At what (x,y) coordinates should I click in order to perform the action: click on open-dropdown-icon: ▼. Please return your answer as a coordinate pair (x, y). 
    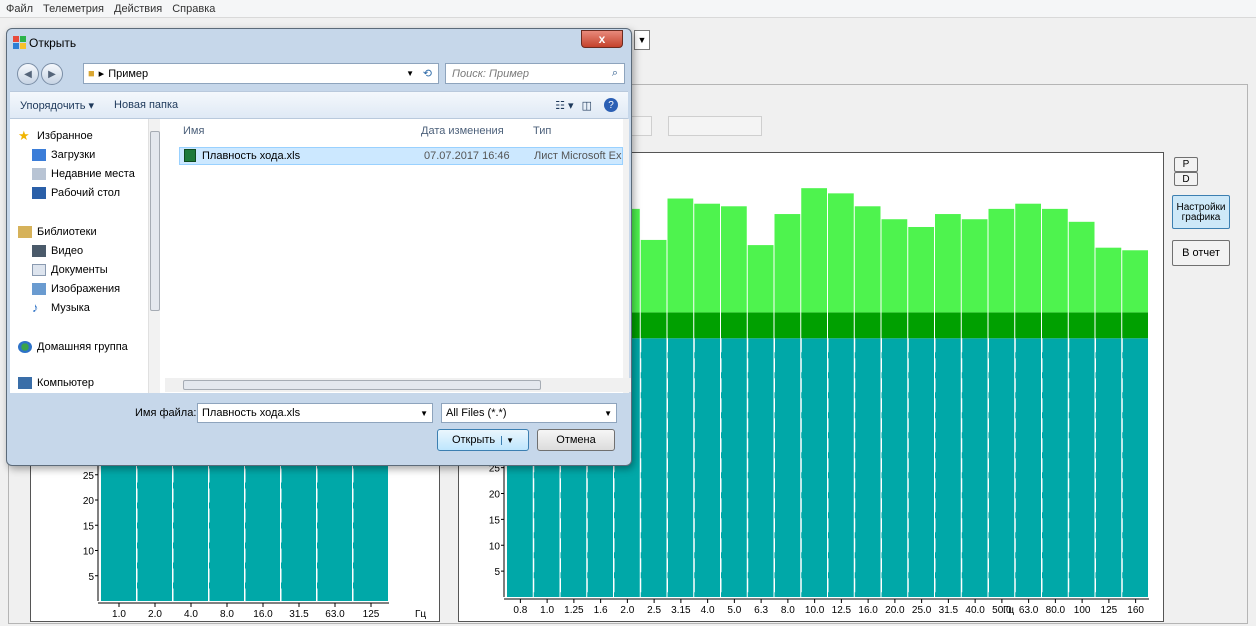
    Looking at the image, I should click on (507, 440).